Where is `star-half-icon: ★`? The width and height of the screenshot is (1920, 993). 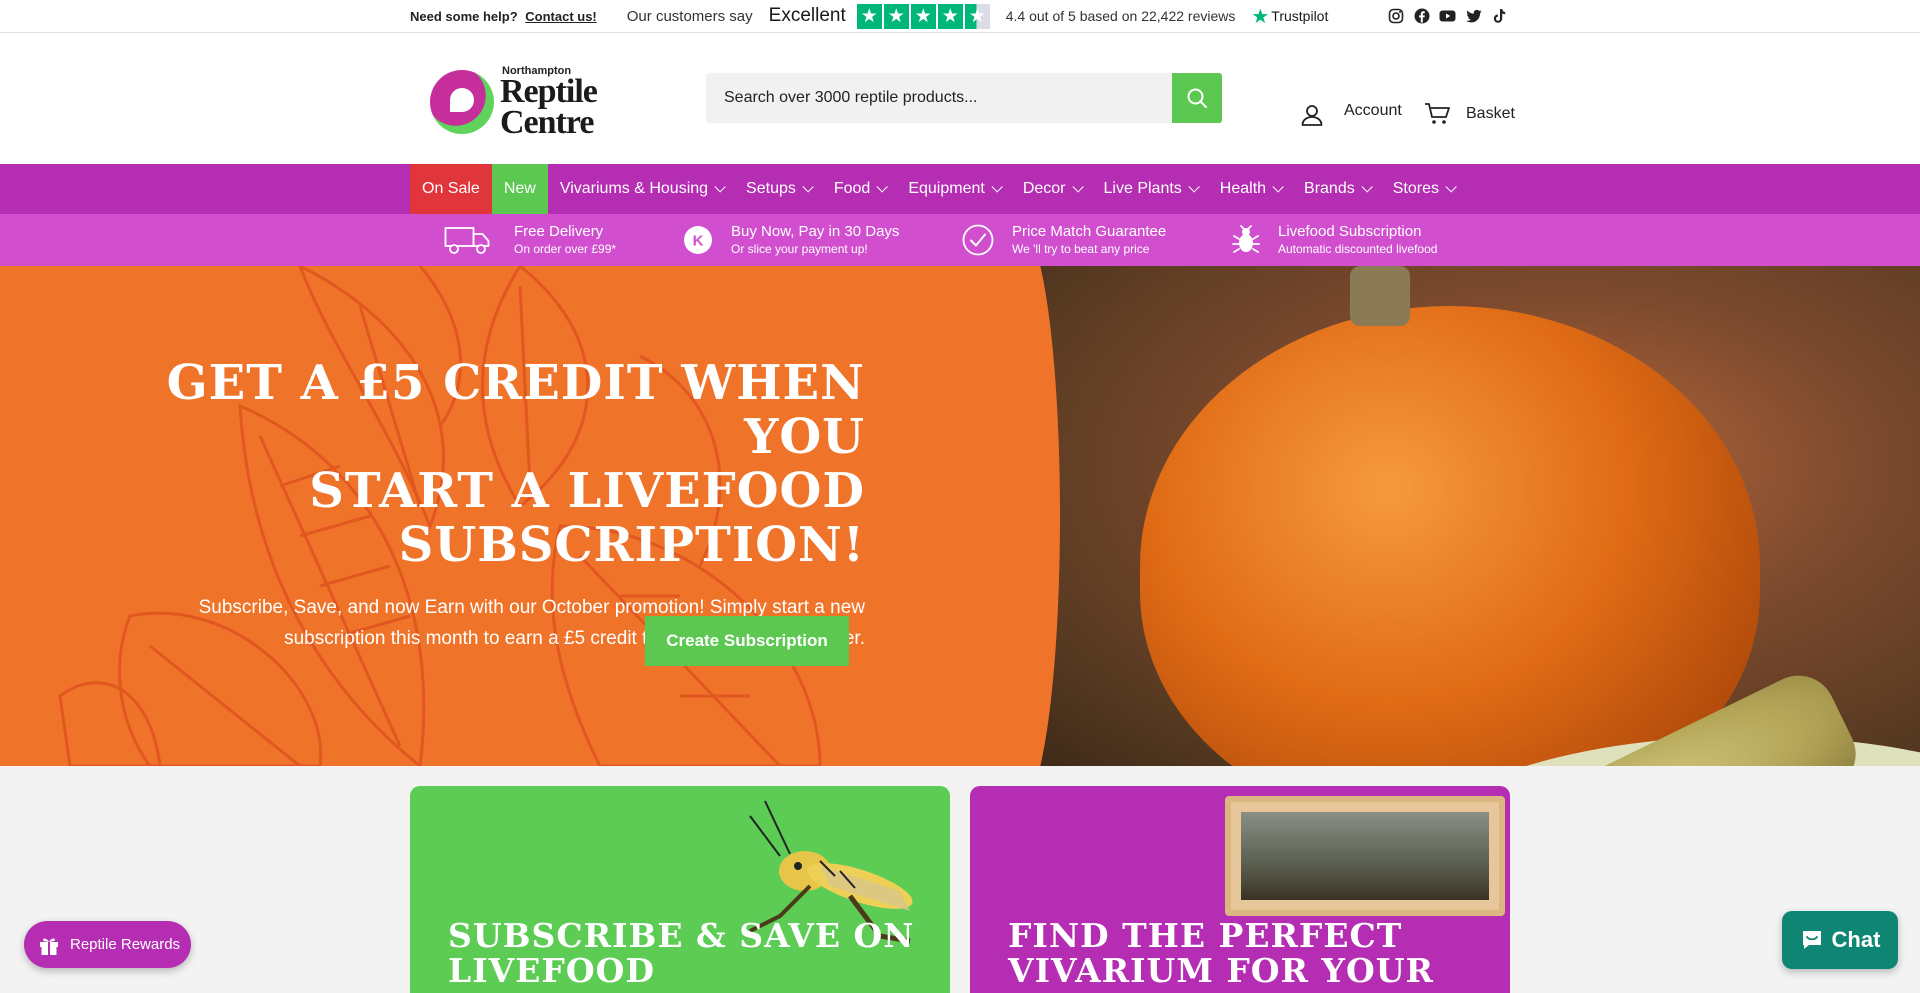
star-half-icon: ★ is located at coordinates (977, 16).